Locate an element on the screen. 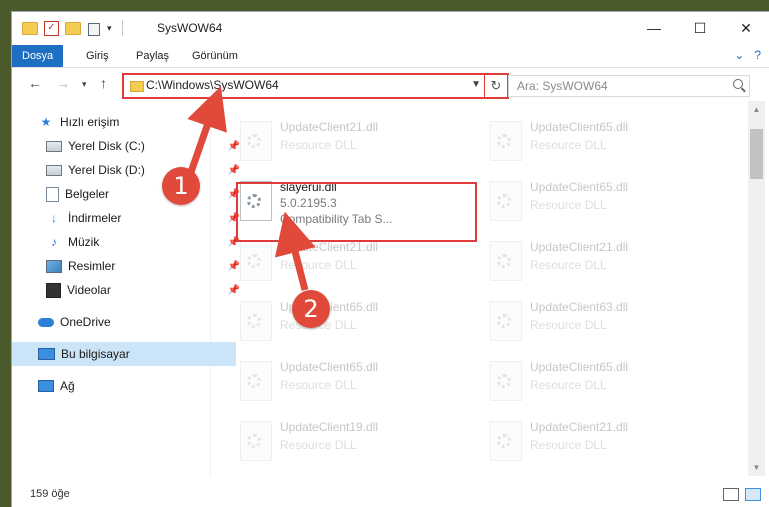  expand-ribbon-chevron-icon: ⌄ is located at coordinates (739, 55).